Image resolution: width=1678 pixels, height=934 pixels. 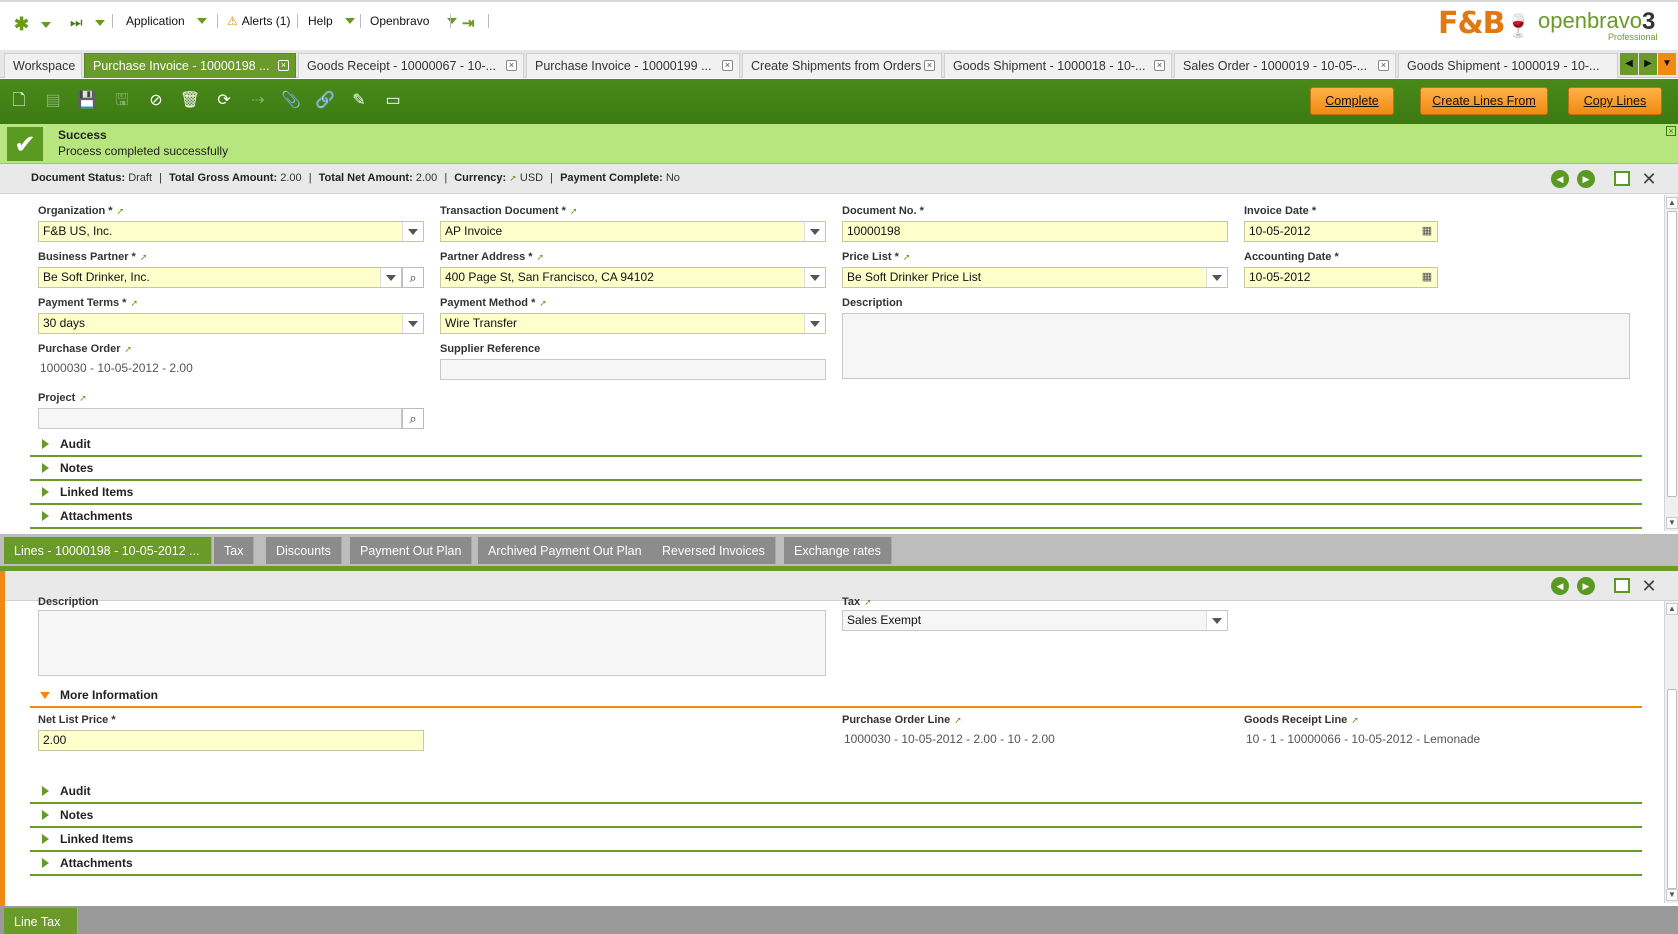 What do you see at coordinates (531, 178) in the screenshot?
I see `currency-value: USD` at bounding box center [531, 178].